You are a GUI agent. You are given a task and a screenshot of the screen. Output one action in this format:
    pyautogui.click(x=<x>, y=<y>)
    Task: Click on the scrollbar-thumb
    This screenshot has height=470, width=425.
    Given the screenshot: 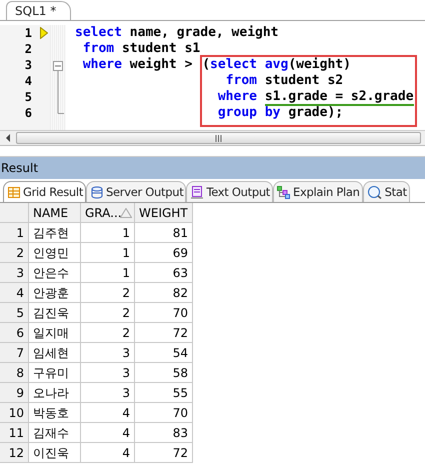 What is the action you would take?
    pyautogui.click(x=218, y=138)
    